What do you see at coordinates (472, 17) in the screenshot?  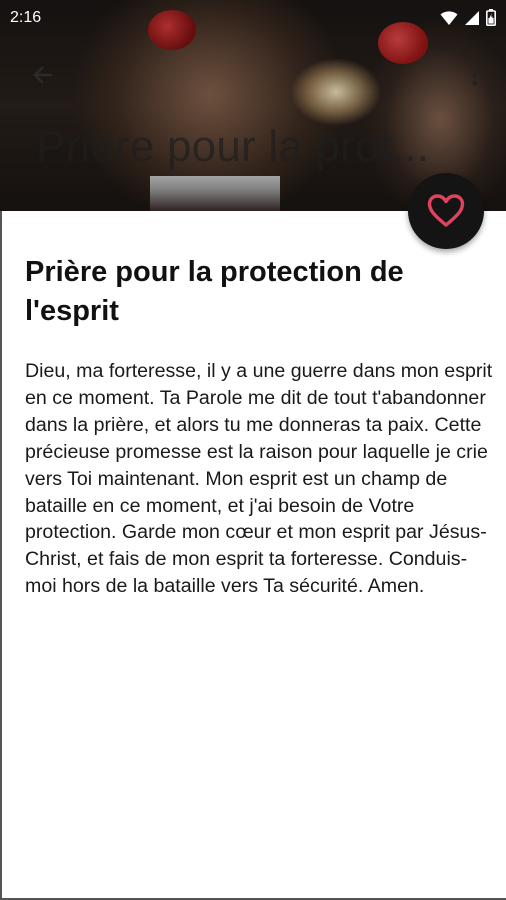 I see `signal-icon` at bounding box center [472, 17].